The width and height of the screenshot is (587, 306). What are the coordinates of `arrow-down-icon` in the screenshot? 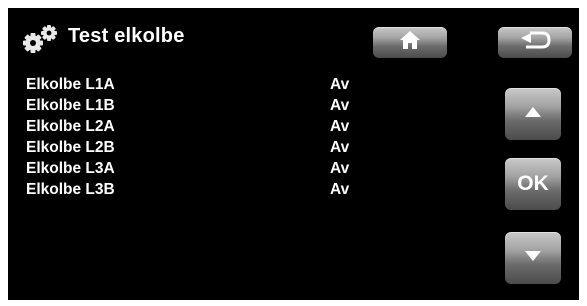 It's located at (533, 258).